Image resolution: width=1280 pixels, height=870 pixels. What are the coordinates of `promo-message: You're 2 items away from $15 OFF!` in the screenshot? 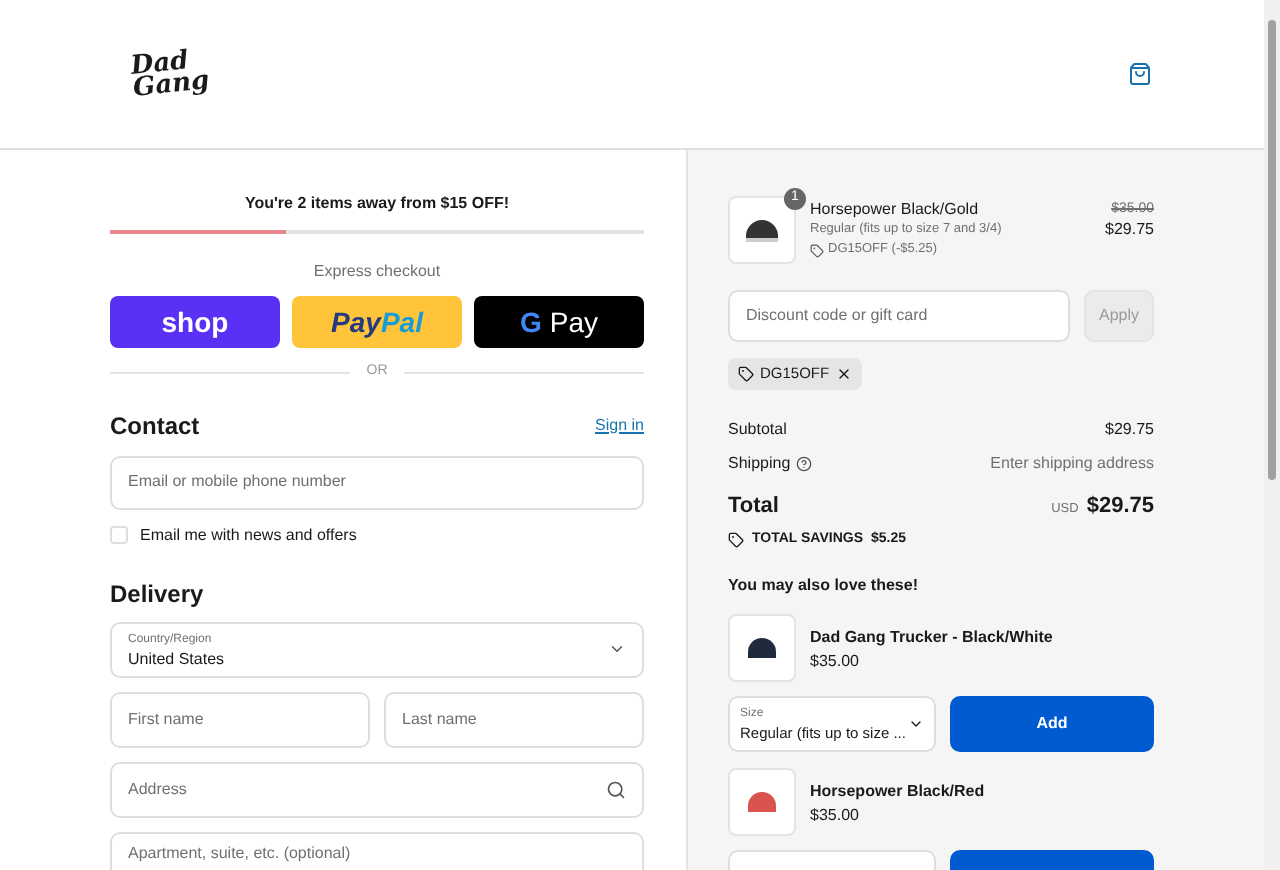 It's located at (377, 204).